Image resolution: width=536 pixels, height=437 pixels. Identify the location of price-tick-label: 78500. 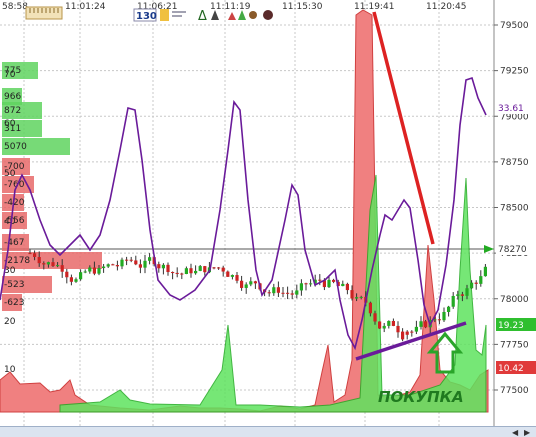
(514, 209).